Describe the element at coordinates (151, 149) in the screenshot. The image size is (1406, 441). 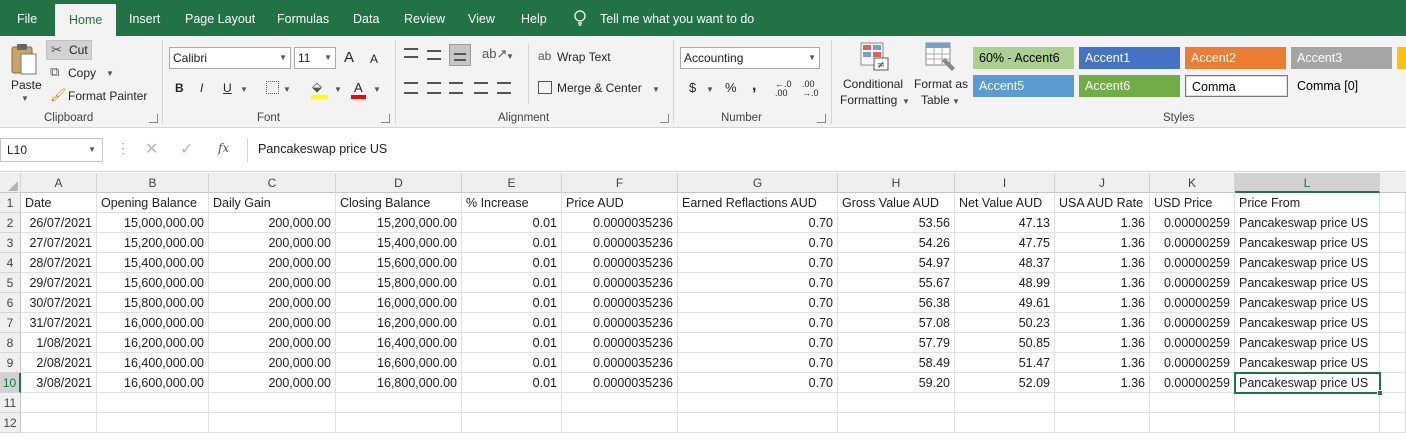
I see `cancel-icon: ✕` at that location.